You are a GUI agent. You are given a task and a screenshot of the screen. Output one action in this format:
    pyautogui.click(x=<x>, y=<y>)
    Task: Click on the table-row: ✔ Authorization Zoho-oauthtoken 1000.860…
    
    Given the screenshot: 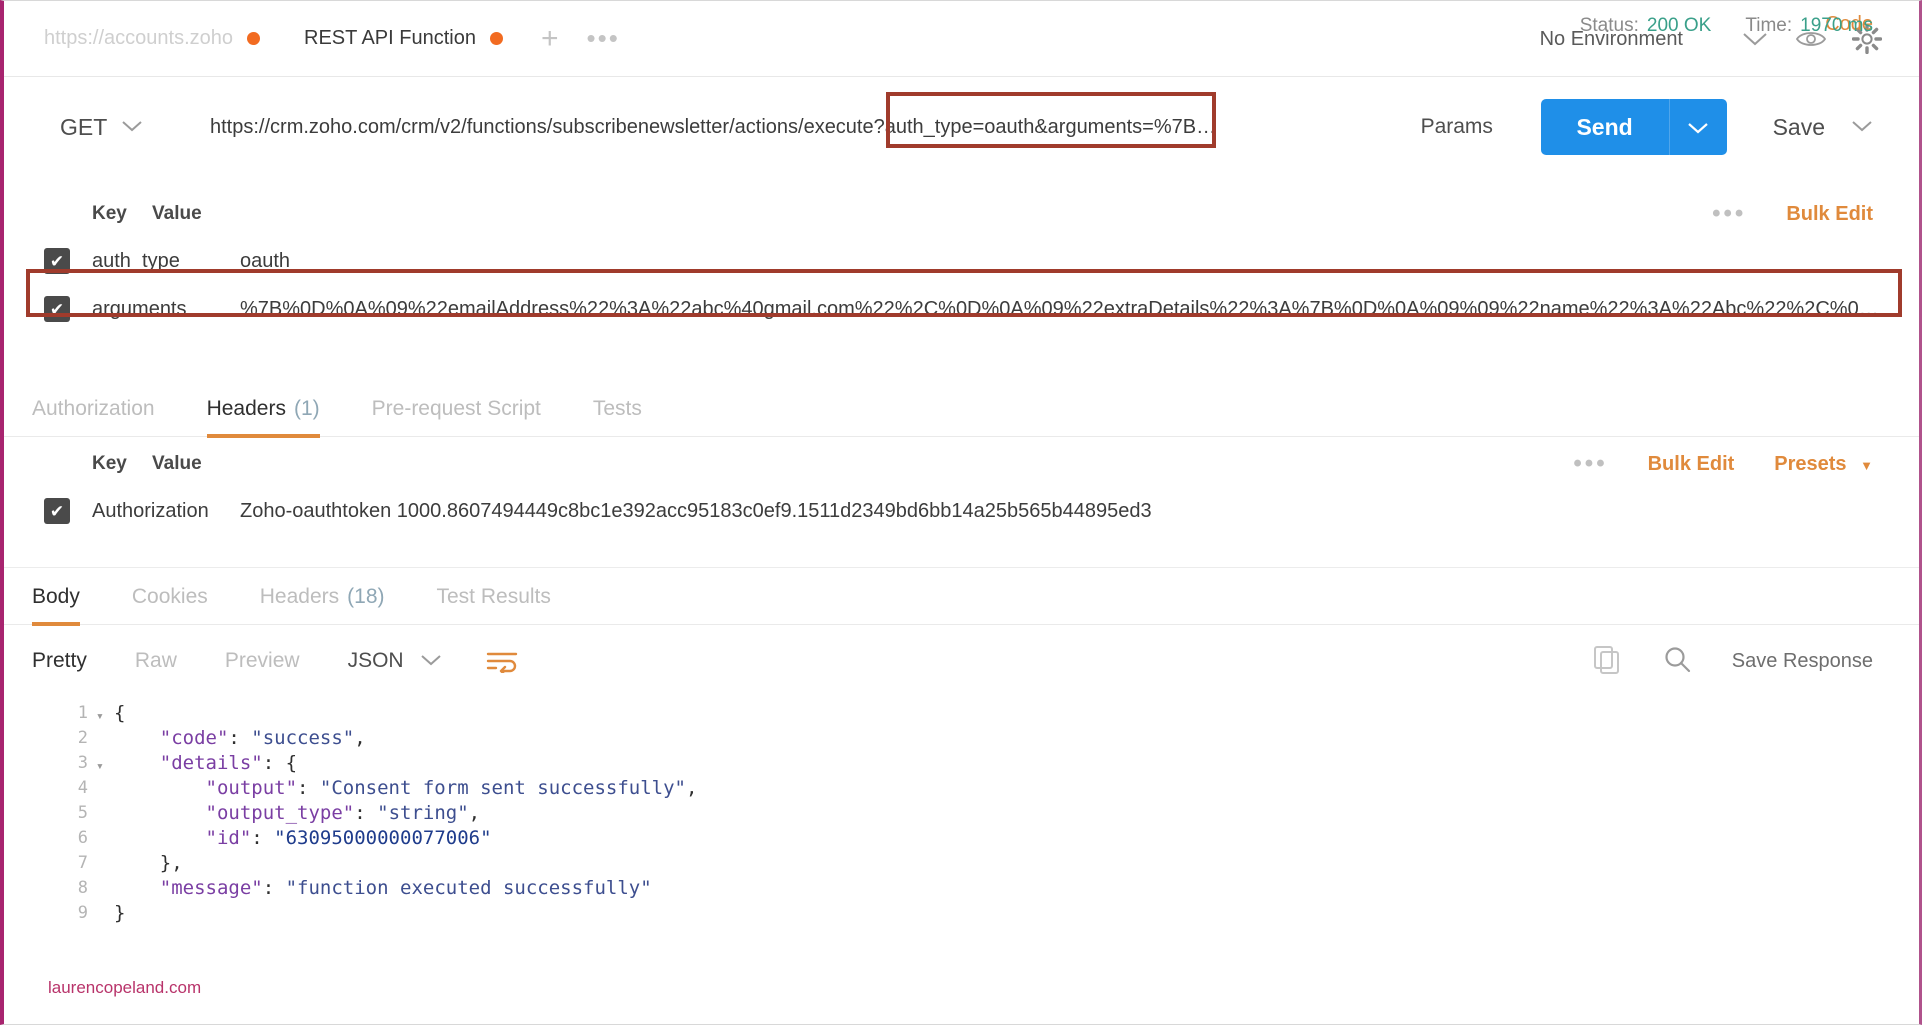 What is the action you would take?
    pyautogui.click(x=961, y=511)
    